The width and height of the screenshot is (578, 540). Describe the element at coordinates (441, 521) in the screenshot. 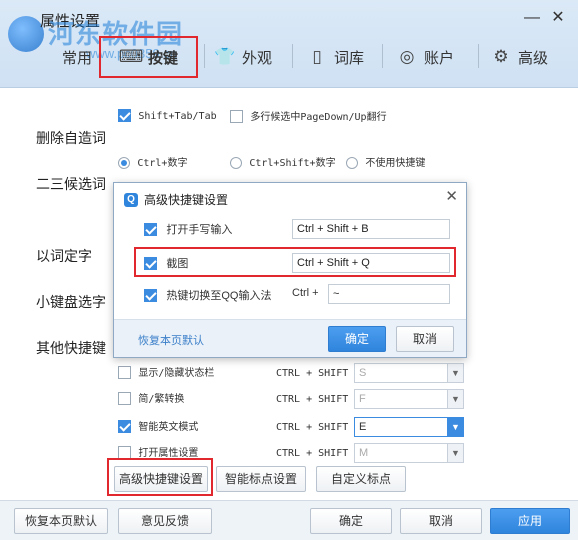

I see `cancel-button: 取消` at that location.